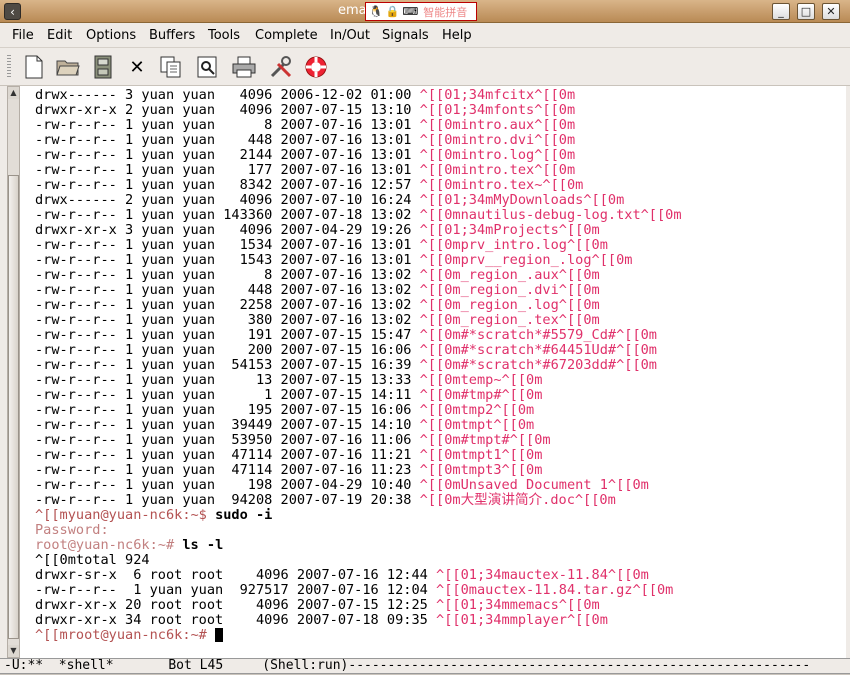 This screenshot has width=850, height=692. Describe the element at coordinates (358, 545) in the screenshot. I see `shell-line: root@yuan-nc6k:~# ls -l` at that location.